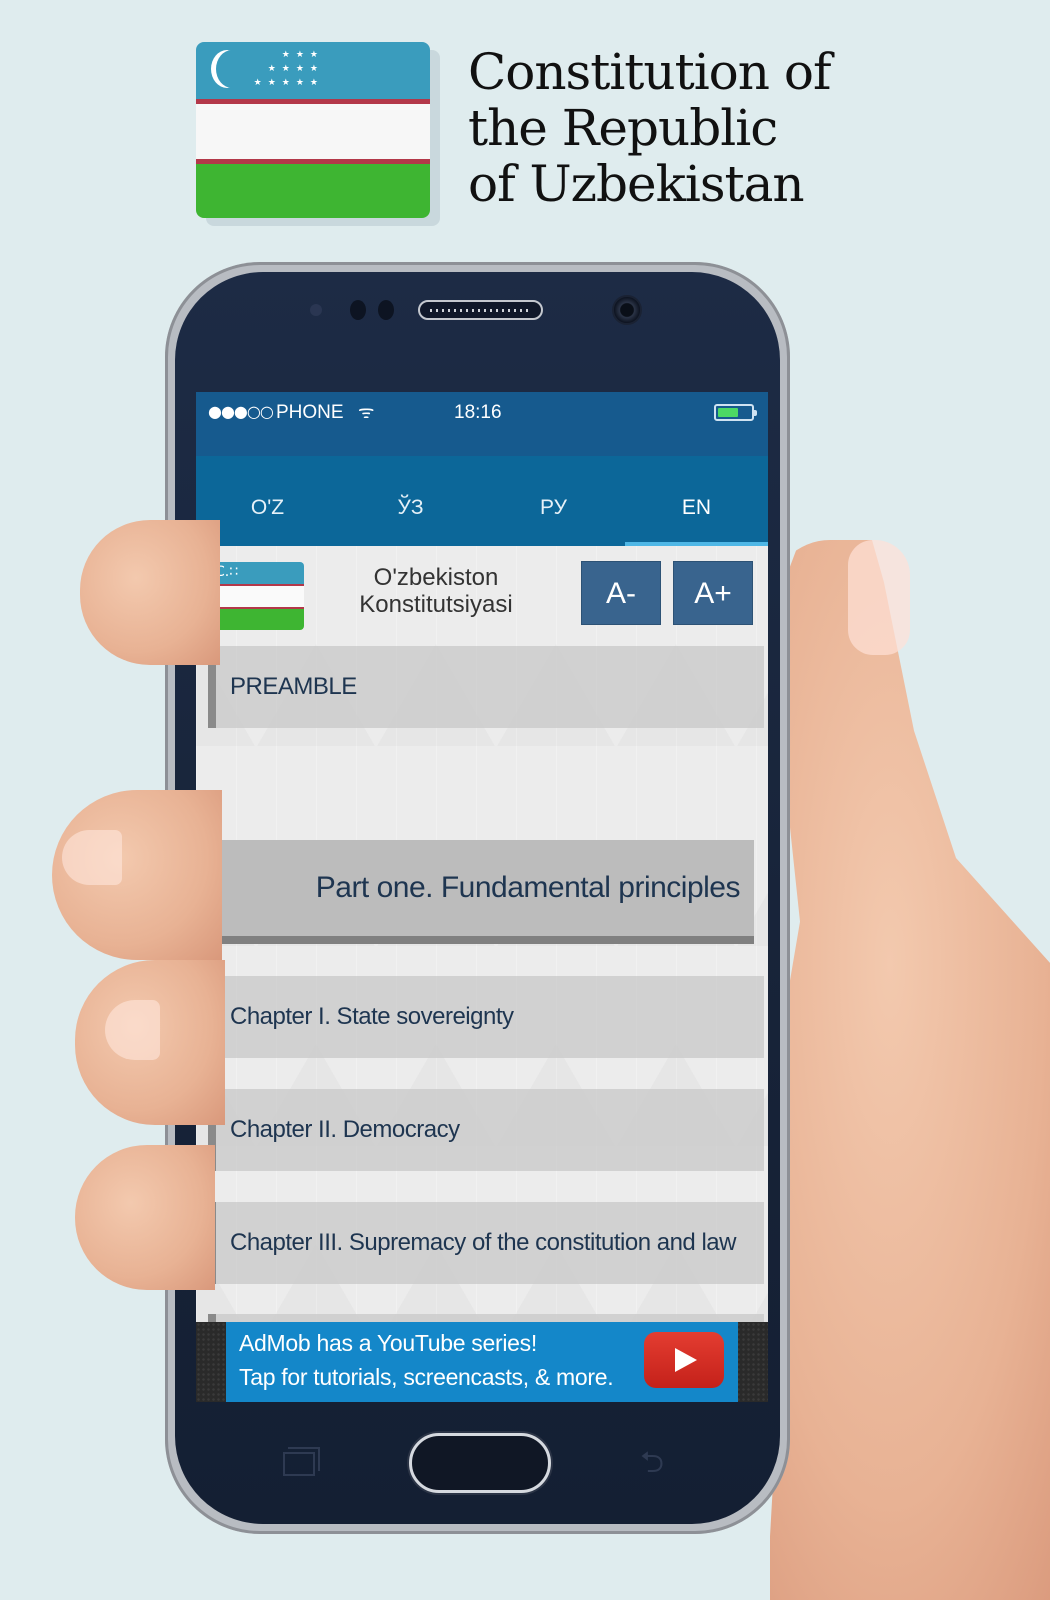  Describe the element at coordinates (713, 593) in the screenshot. I see `increase-font-button: A+` at that location.